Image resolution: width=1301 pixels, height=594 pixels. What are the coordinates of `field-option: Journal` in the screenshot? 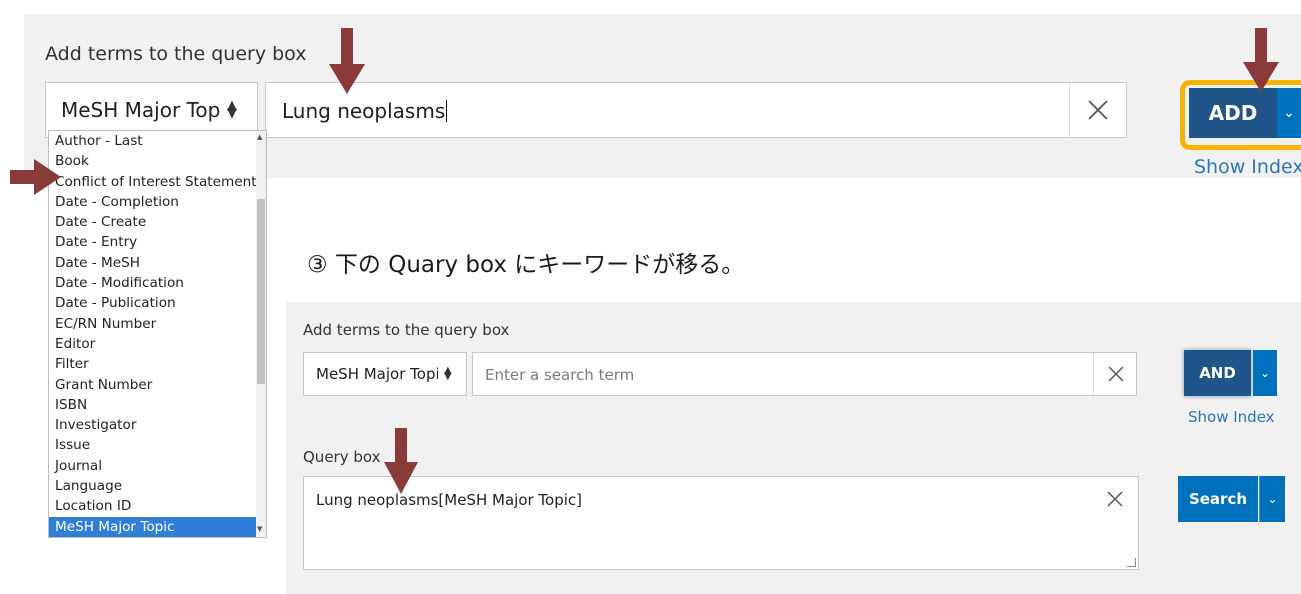 It's located at (153, 466).